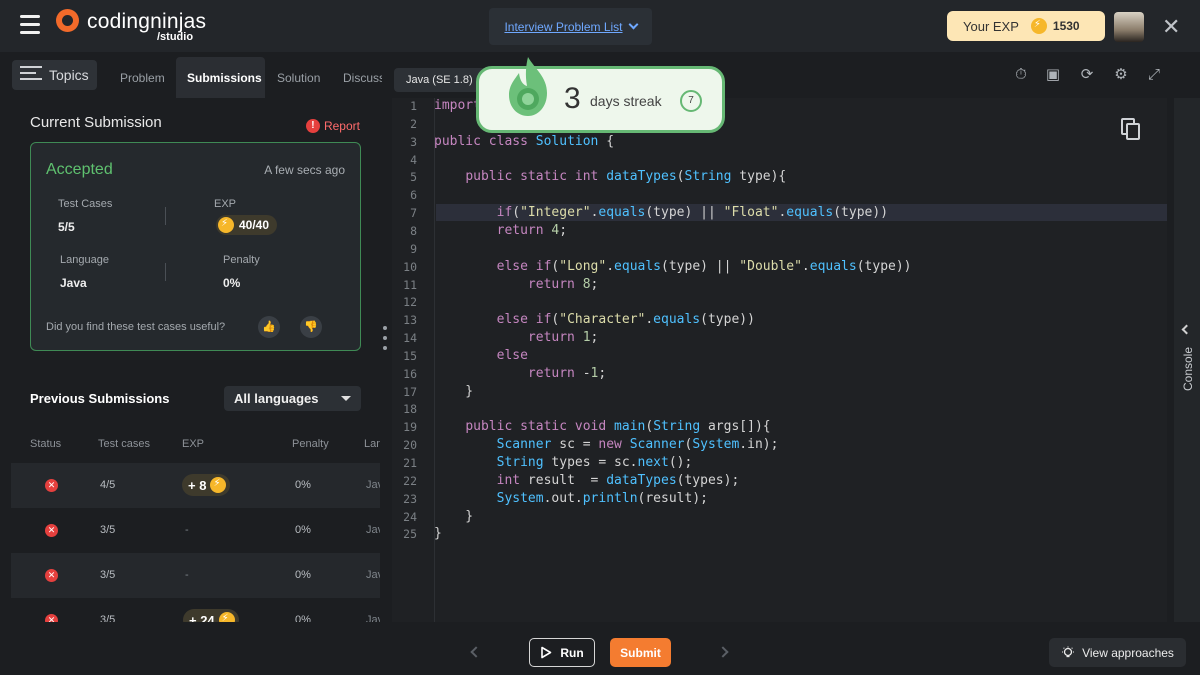  Describe the element at coordinates (410, 338) in the screenshot. I see `line-number: 14` at that location.